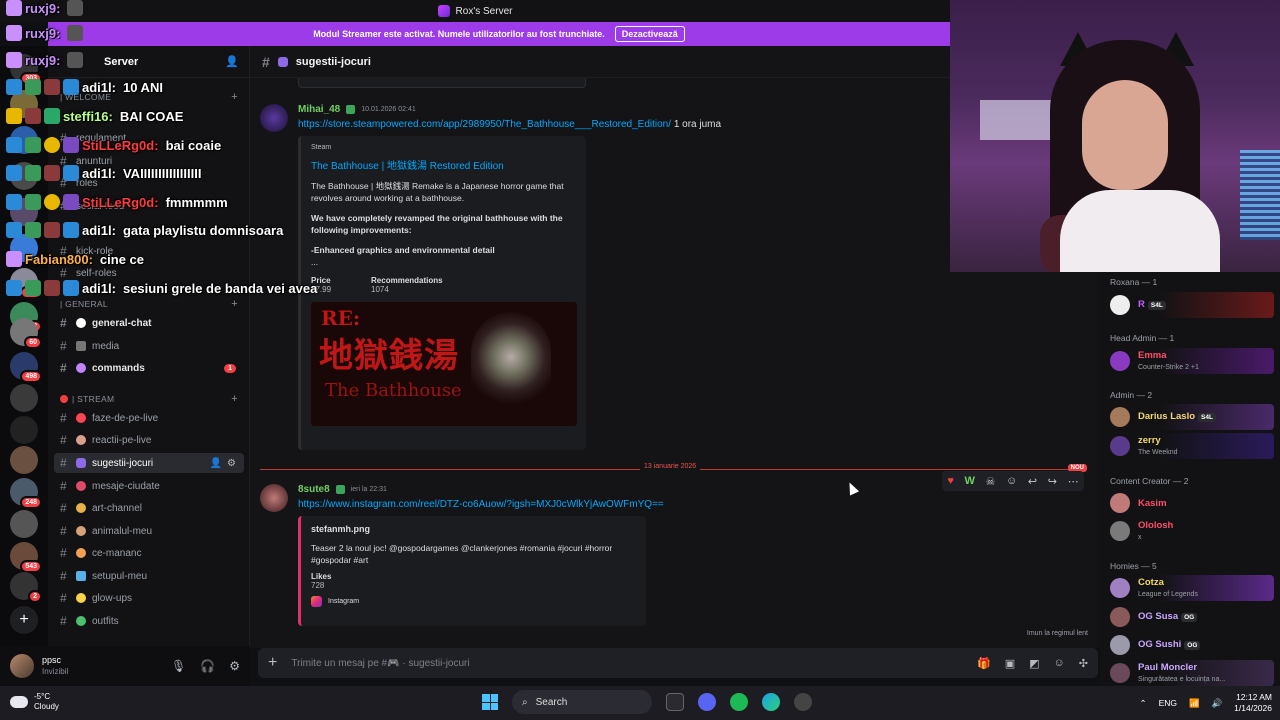  Describe the element at coordinates (232, 61) in the screenshot. I see `add-member-icon: 👤` at that location.